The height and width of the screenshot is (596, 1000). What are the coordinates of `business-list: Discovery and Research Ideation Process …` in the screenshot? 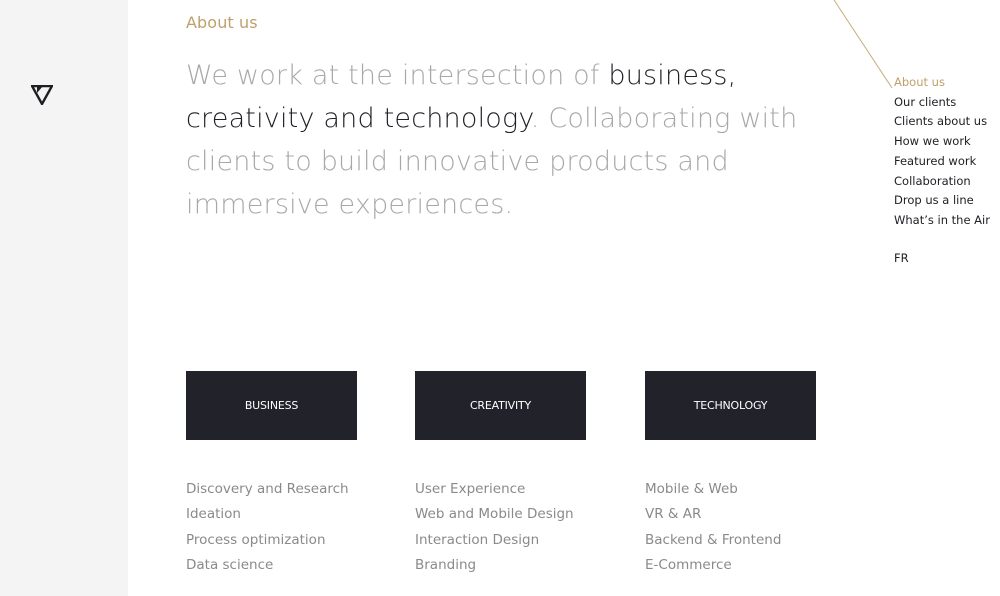 It's located at (267, 527).